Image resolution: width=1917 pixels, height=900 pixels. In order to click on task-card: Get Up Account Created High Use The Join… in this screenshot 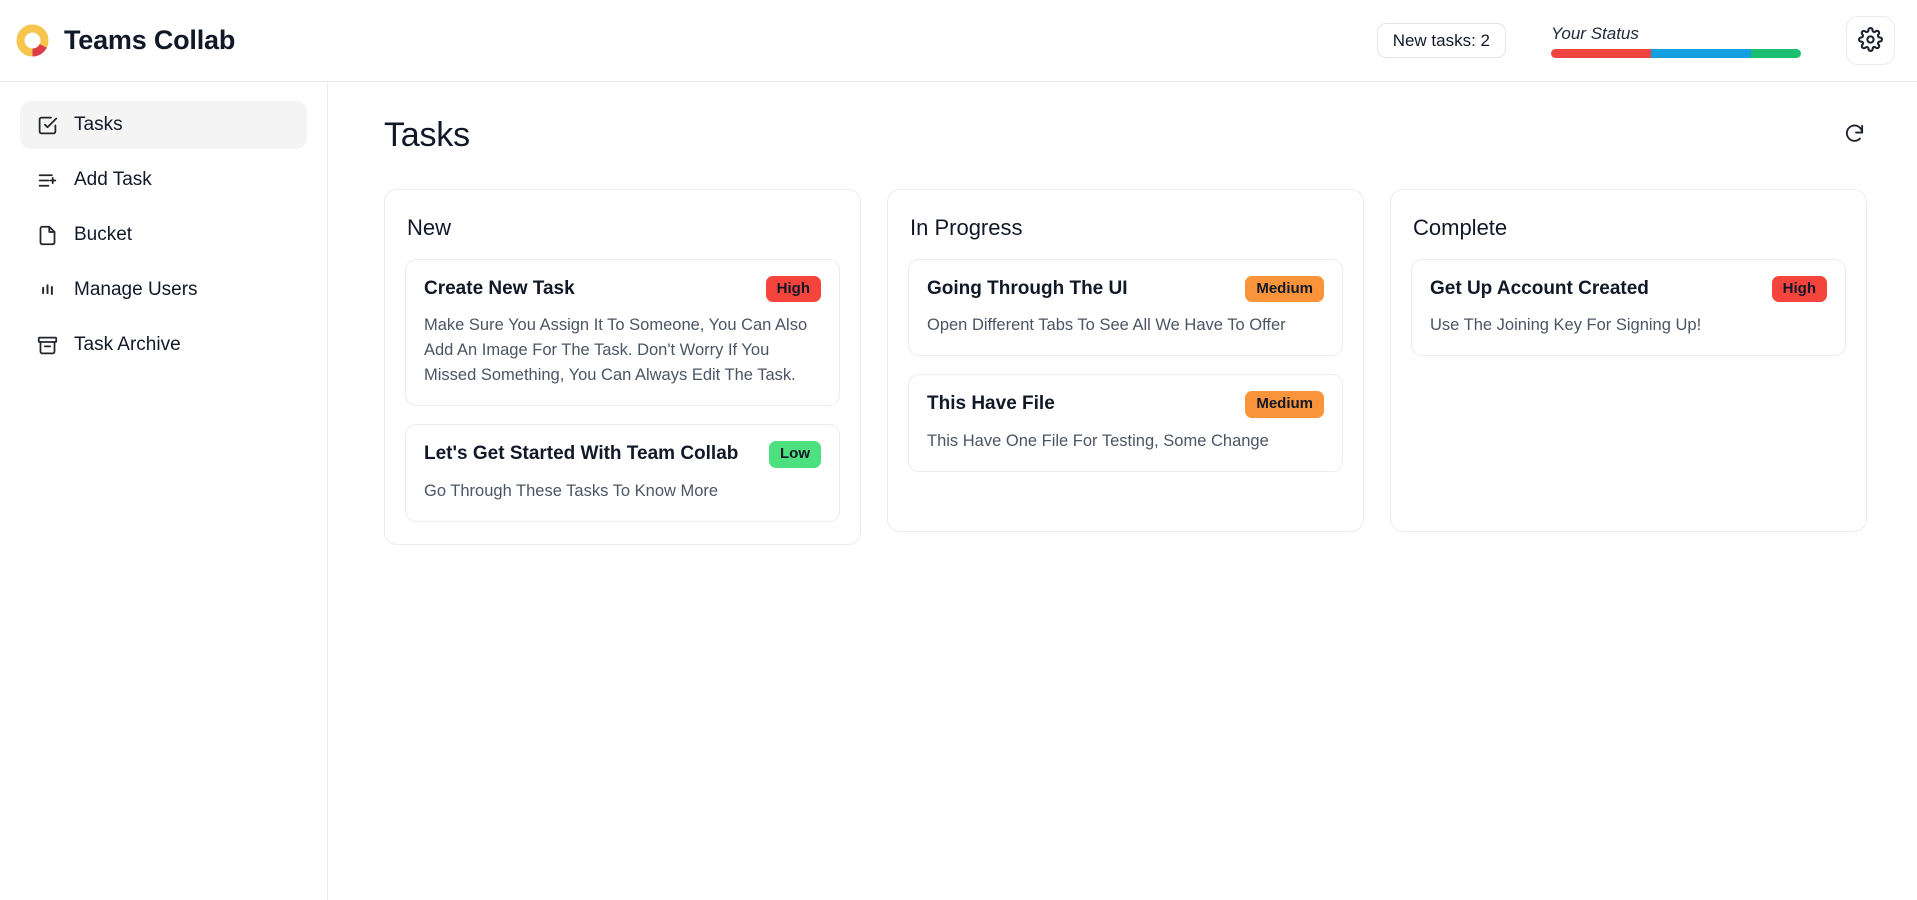, I will do `click(1628, 308)`.